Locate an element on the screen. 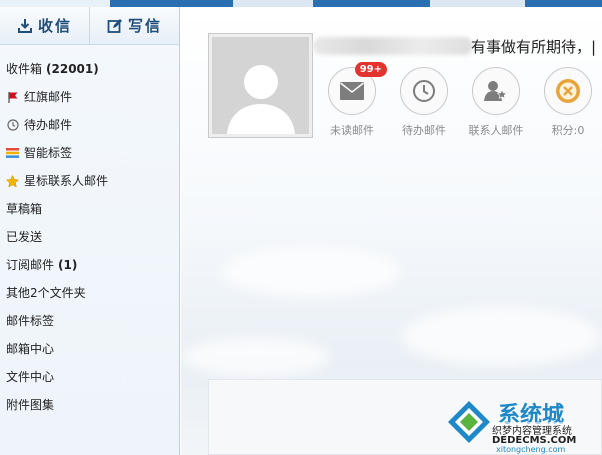 Image resolution: width=602 pixels, height=455 pixels. default-user-avatar-icon is located at coordinates (260, 99).